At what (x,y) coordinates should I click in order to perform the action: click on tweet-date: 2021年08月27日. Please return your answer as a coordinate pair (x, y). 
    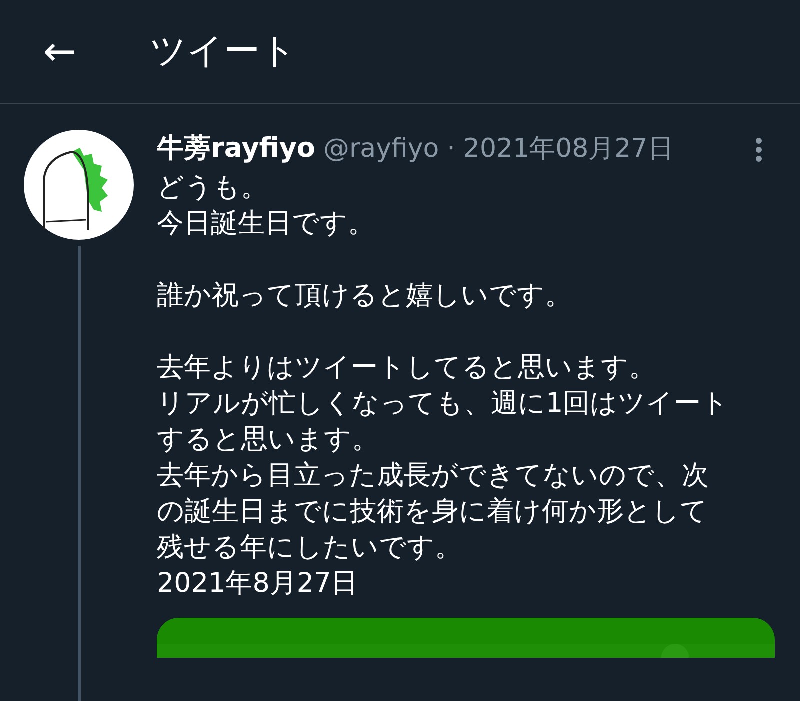
    Looking at the image, I should click on (568, 149).